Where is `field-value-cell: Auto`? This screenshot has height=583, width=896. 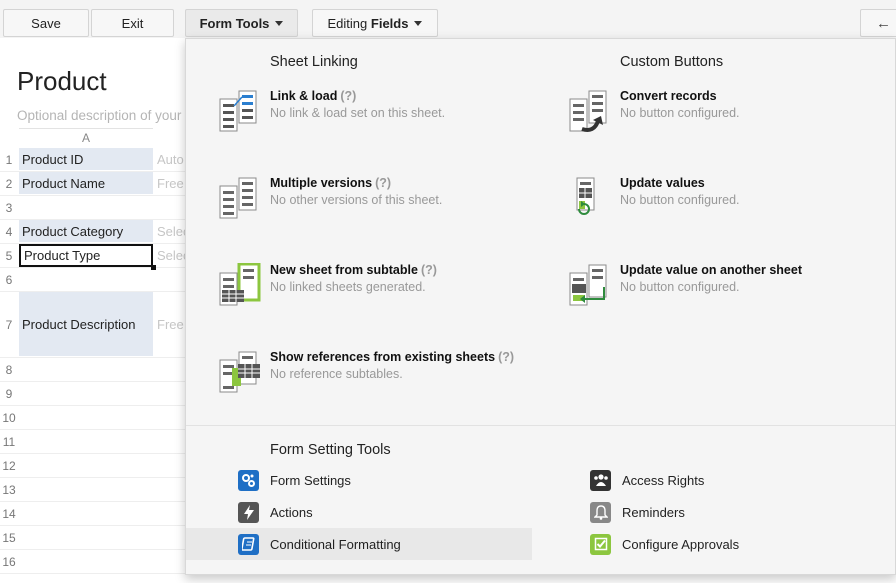
field-value-cell: Auto is located at coordinates (169, 159).